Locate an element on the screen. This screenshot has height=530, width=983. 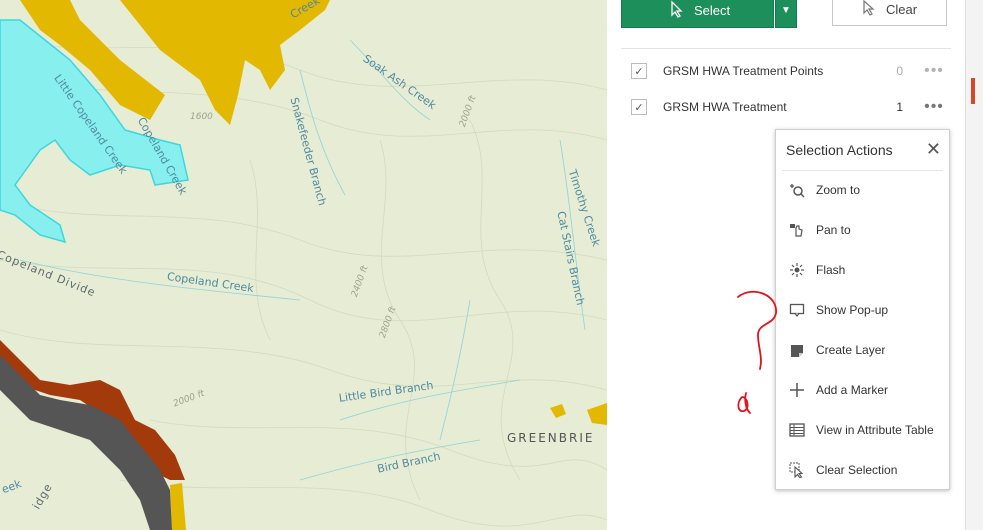
layer-selected-count: 1 is located at coordinates (899, 107).